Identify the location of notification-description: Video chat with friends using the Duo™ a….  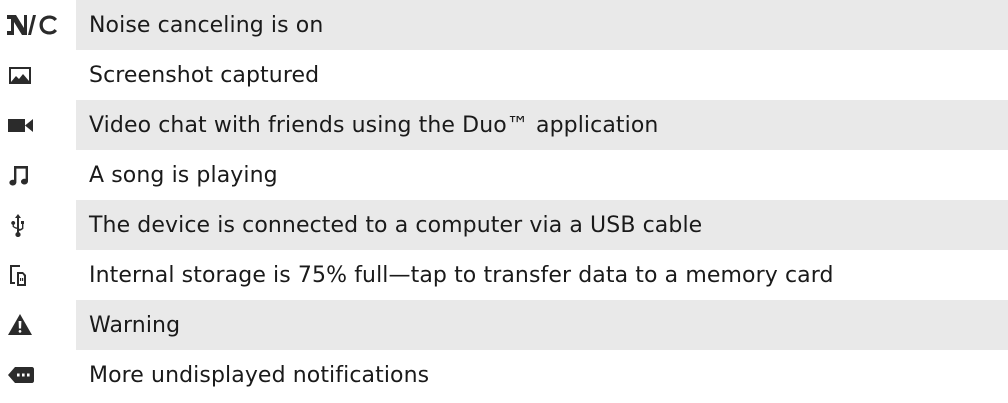
(542, 125).